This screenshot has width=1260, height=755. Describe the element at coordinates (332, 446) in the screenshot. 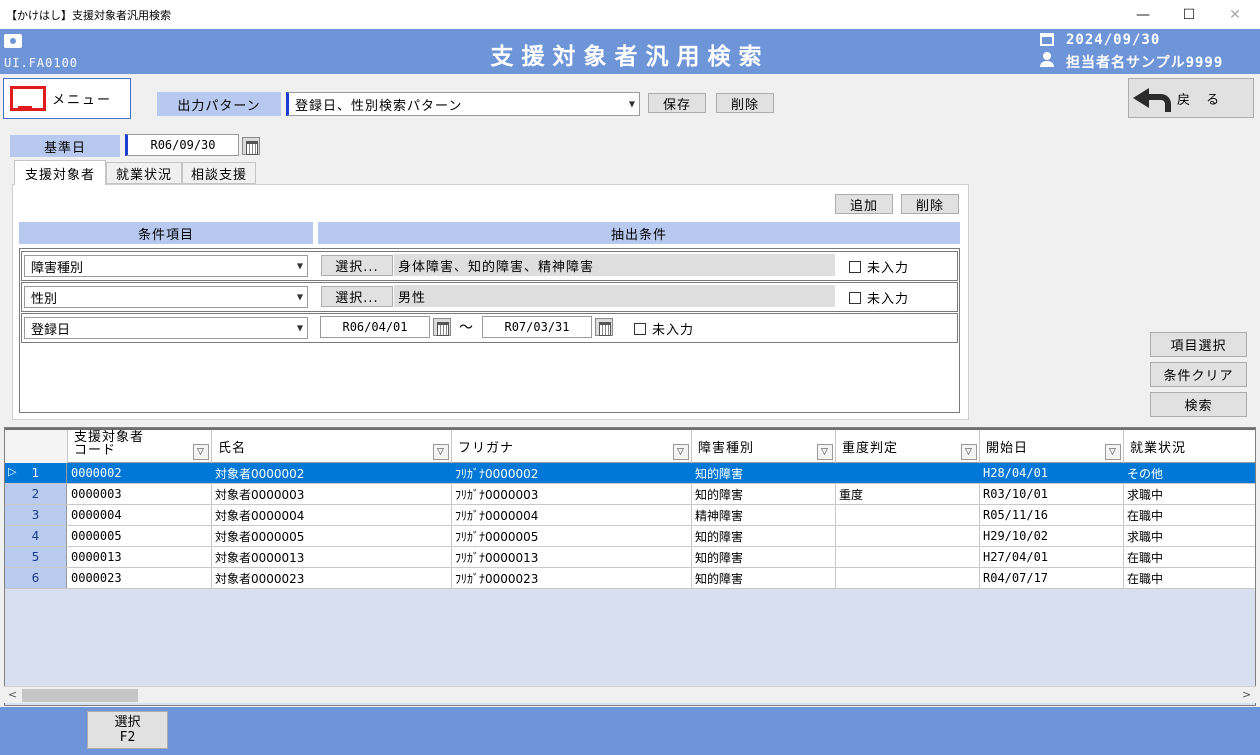

I see `col-name: 氏名 ▽` at that location.